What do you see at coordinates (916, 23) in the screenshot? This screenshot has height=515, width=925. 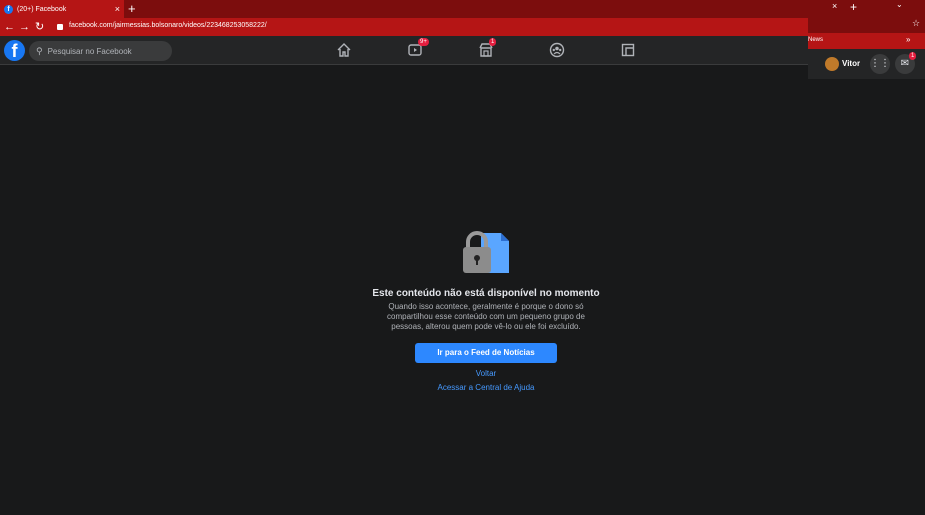 I see `star-icon: ☆` at bounding box center [916, 23].